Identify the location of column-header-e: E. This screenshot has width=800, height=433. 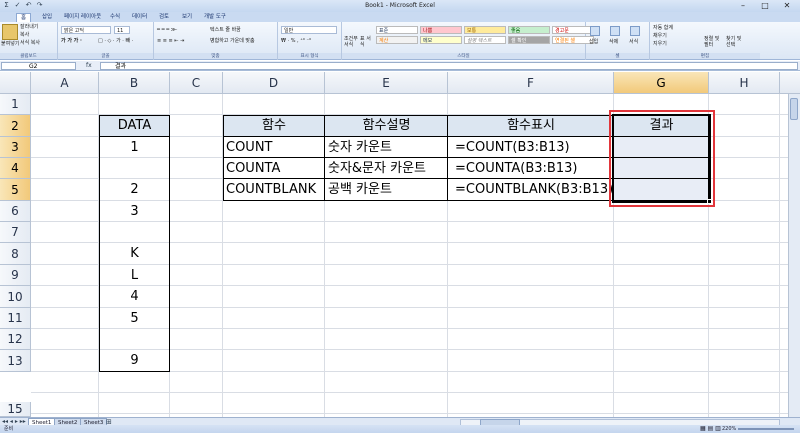
(386, 83).